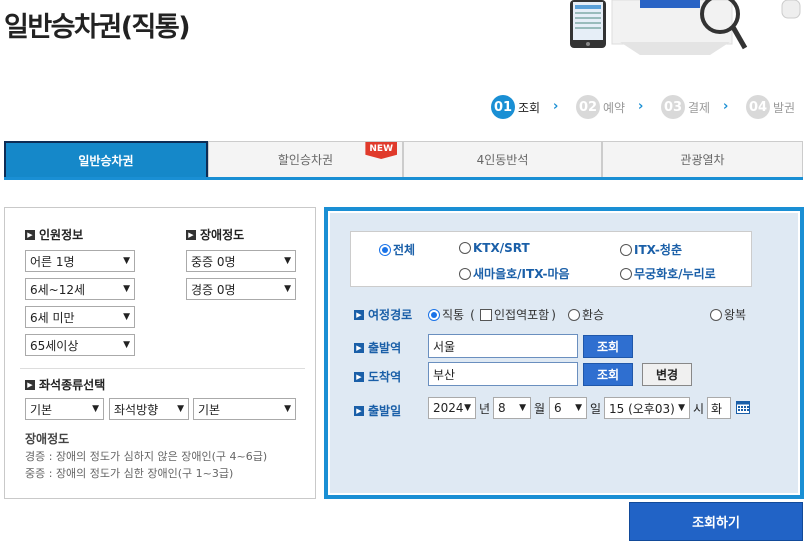 This screenshot has width=811, height=545. I want to click on radio-label: 직통, so click(453, 315).